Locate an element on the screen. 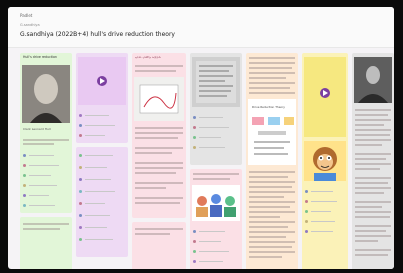 This screenshot has width=403, height=273. post-caption: Clark Leonard Hull is located at coordinates (37, 129).